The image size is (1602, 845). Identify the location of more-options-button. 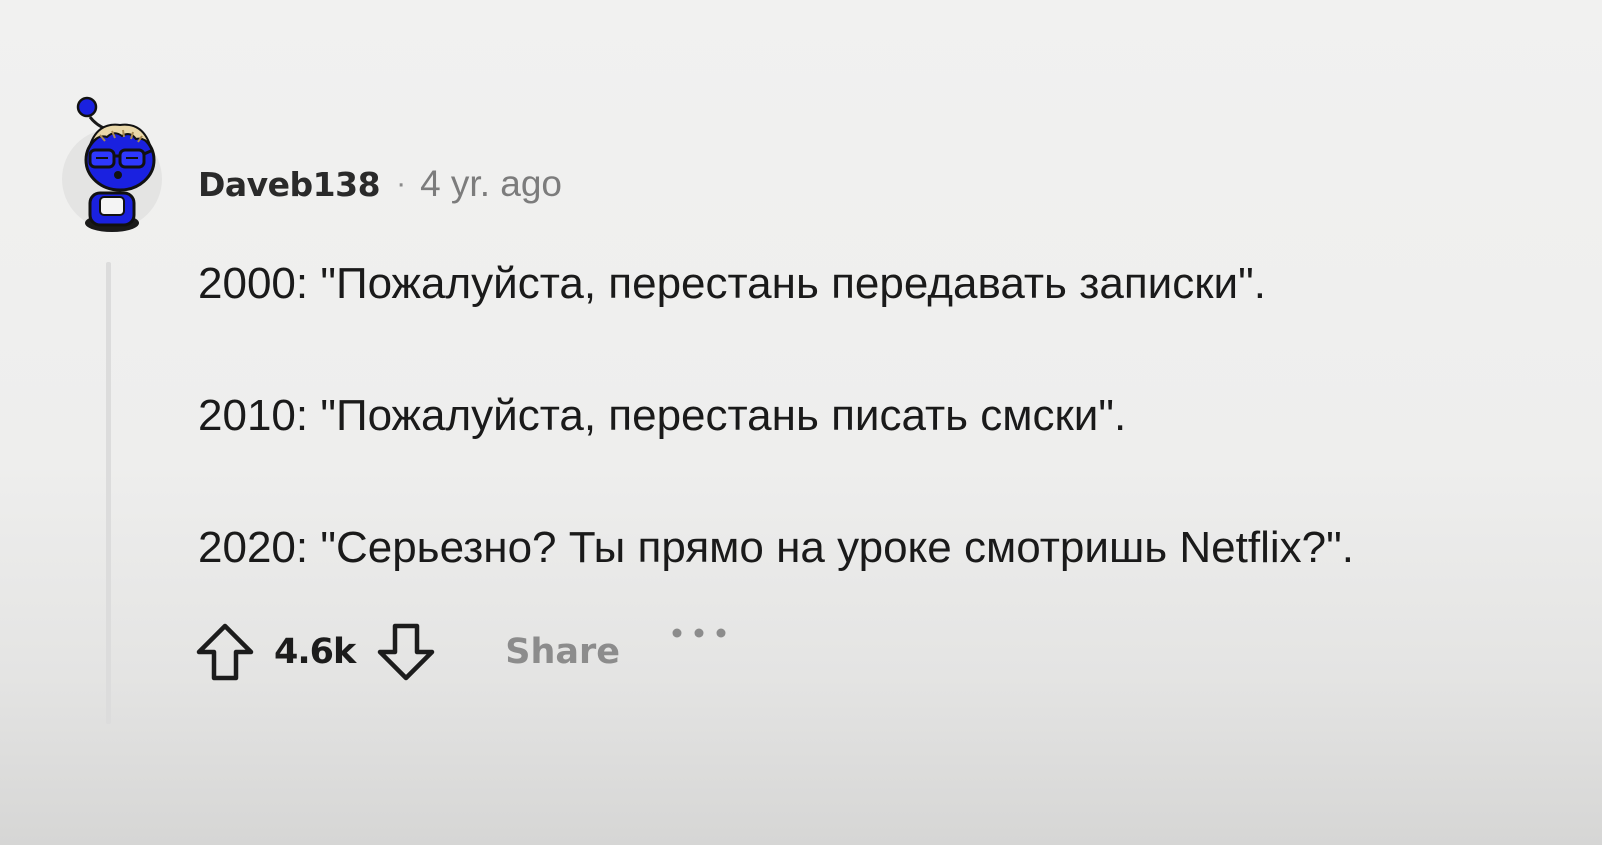
(699, 652).